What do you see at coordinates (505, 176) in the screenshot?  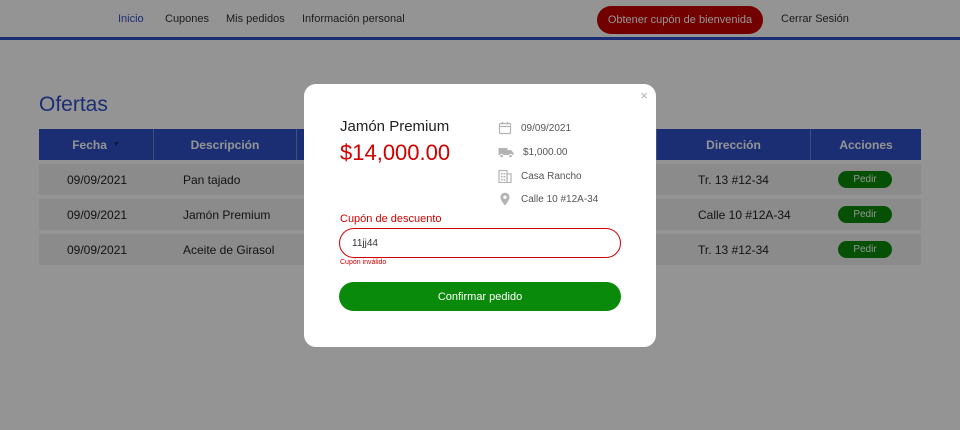 I see `building-icon` at bounding box center [505, 176].